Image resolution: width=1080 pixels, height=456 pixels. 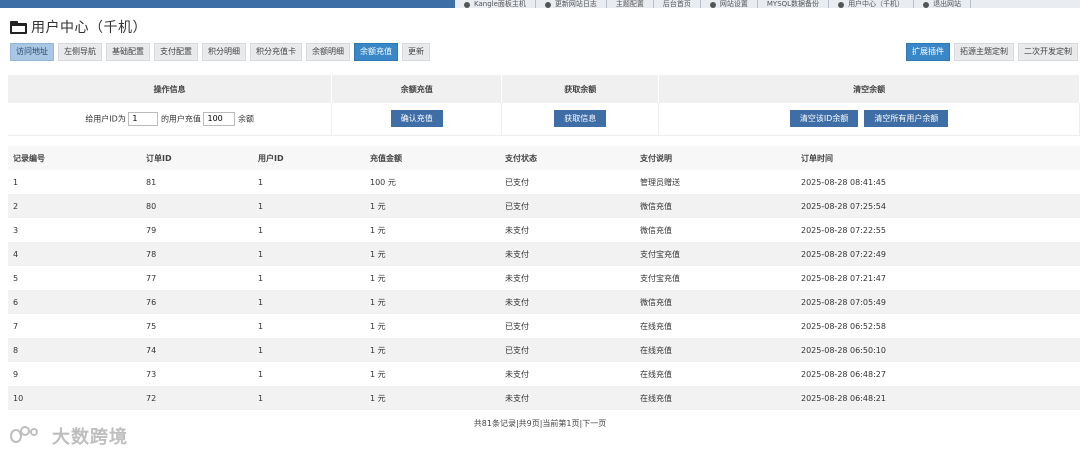 I want to click on table-cell: 8, so click(x=74, y=350).